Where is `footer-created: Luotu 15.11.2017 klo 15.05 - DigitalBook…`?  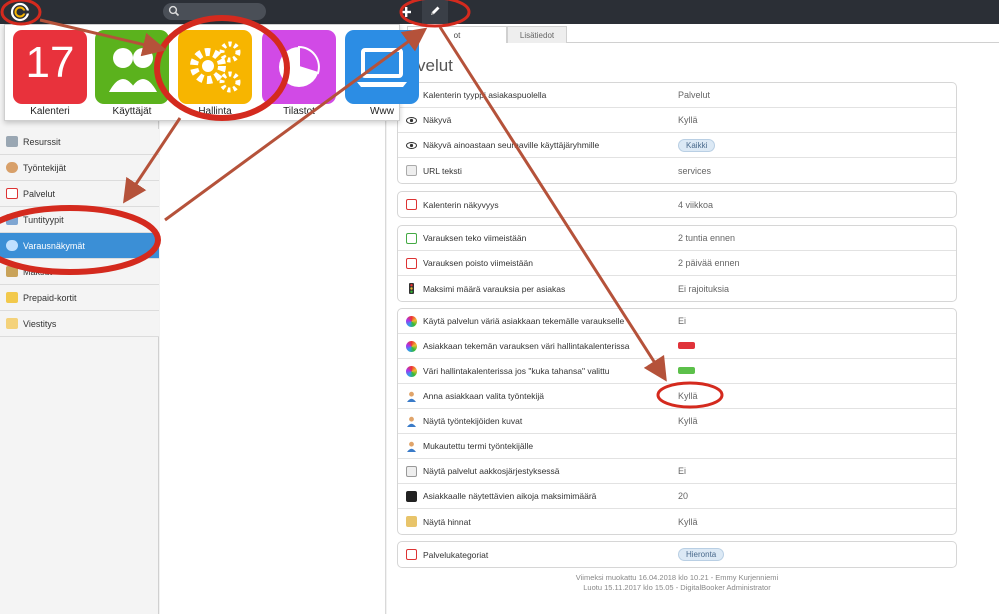 footer-created: Luotu 15.11.2017 klo 15.05 - DigitalBook… is located at coordinates (677, 587).